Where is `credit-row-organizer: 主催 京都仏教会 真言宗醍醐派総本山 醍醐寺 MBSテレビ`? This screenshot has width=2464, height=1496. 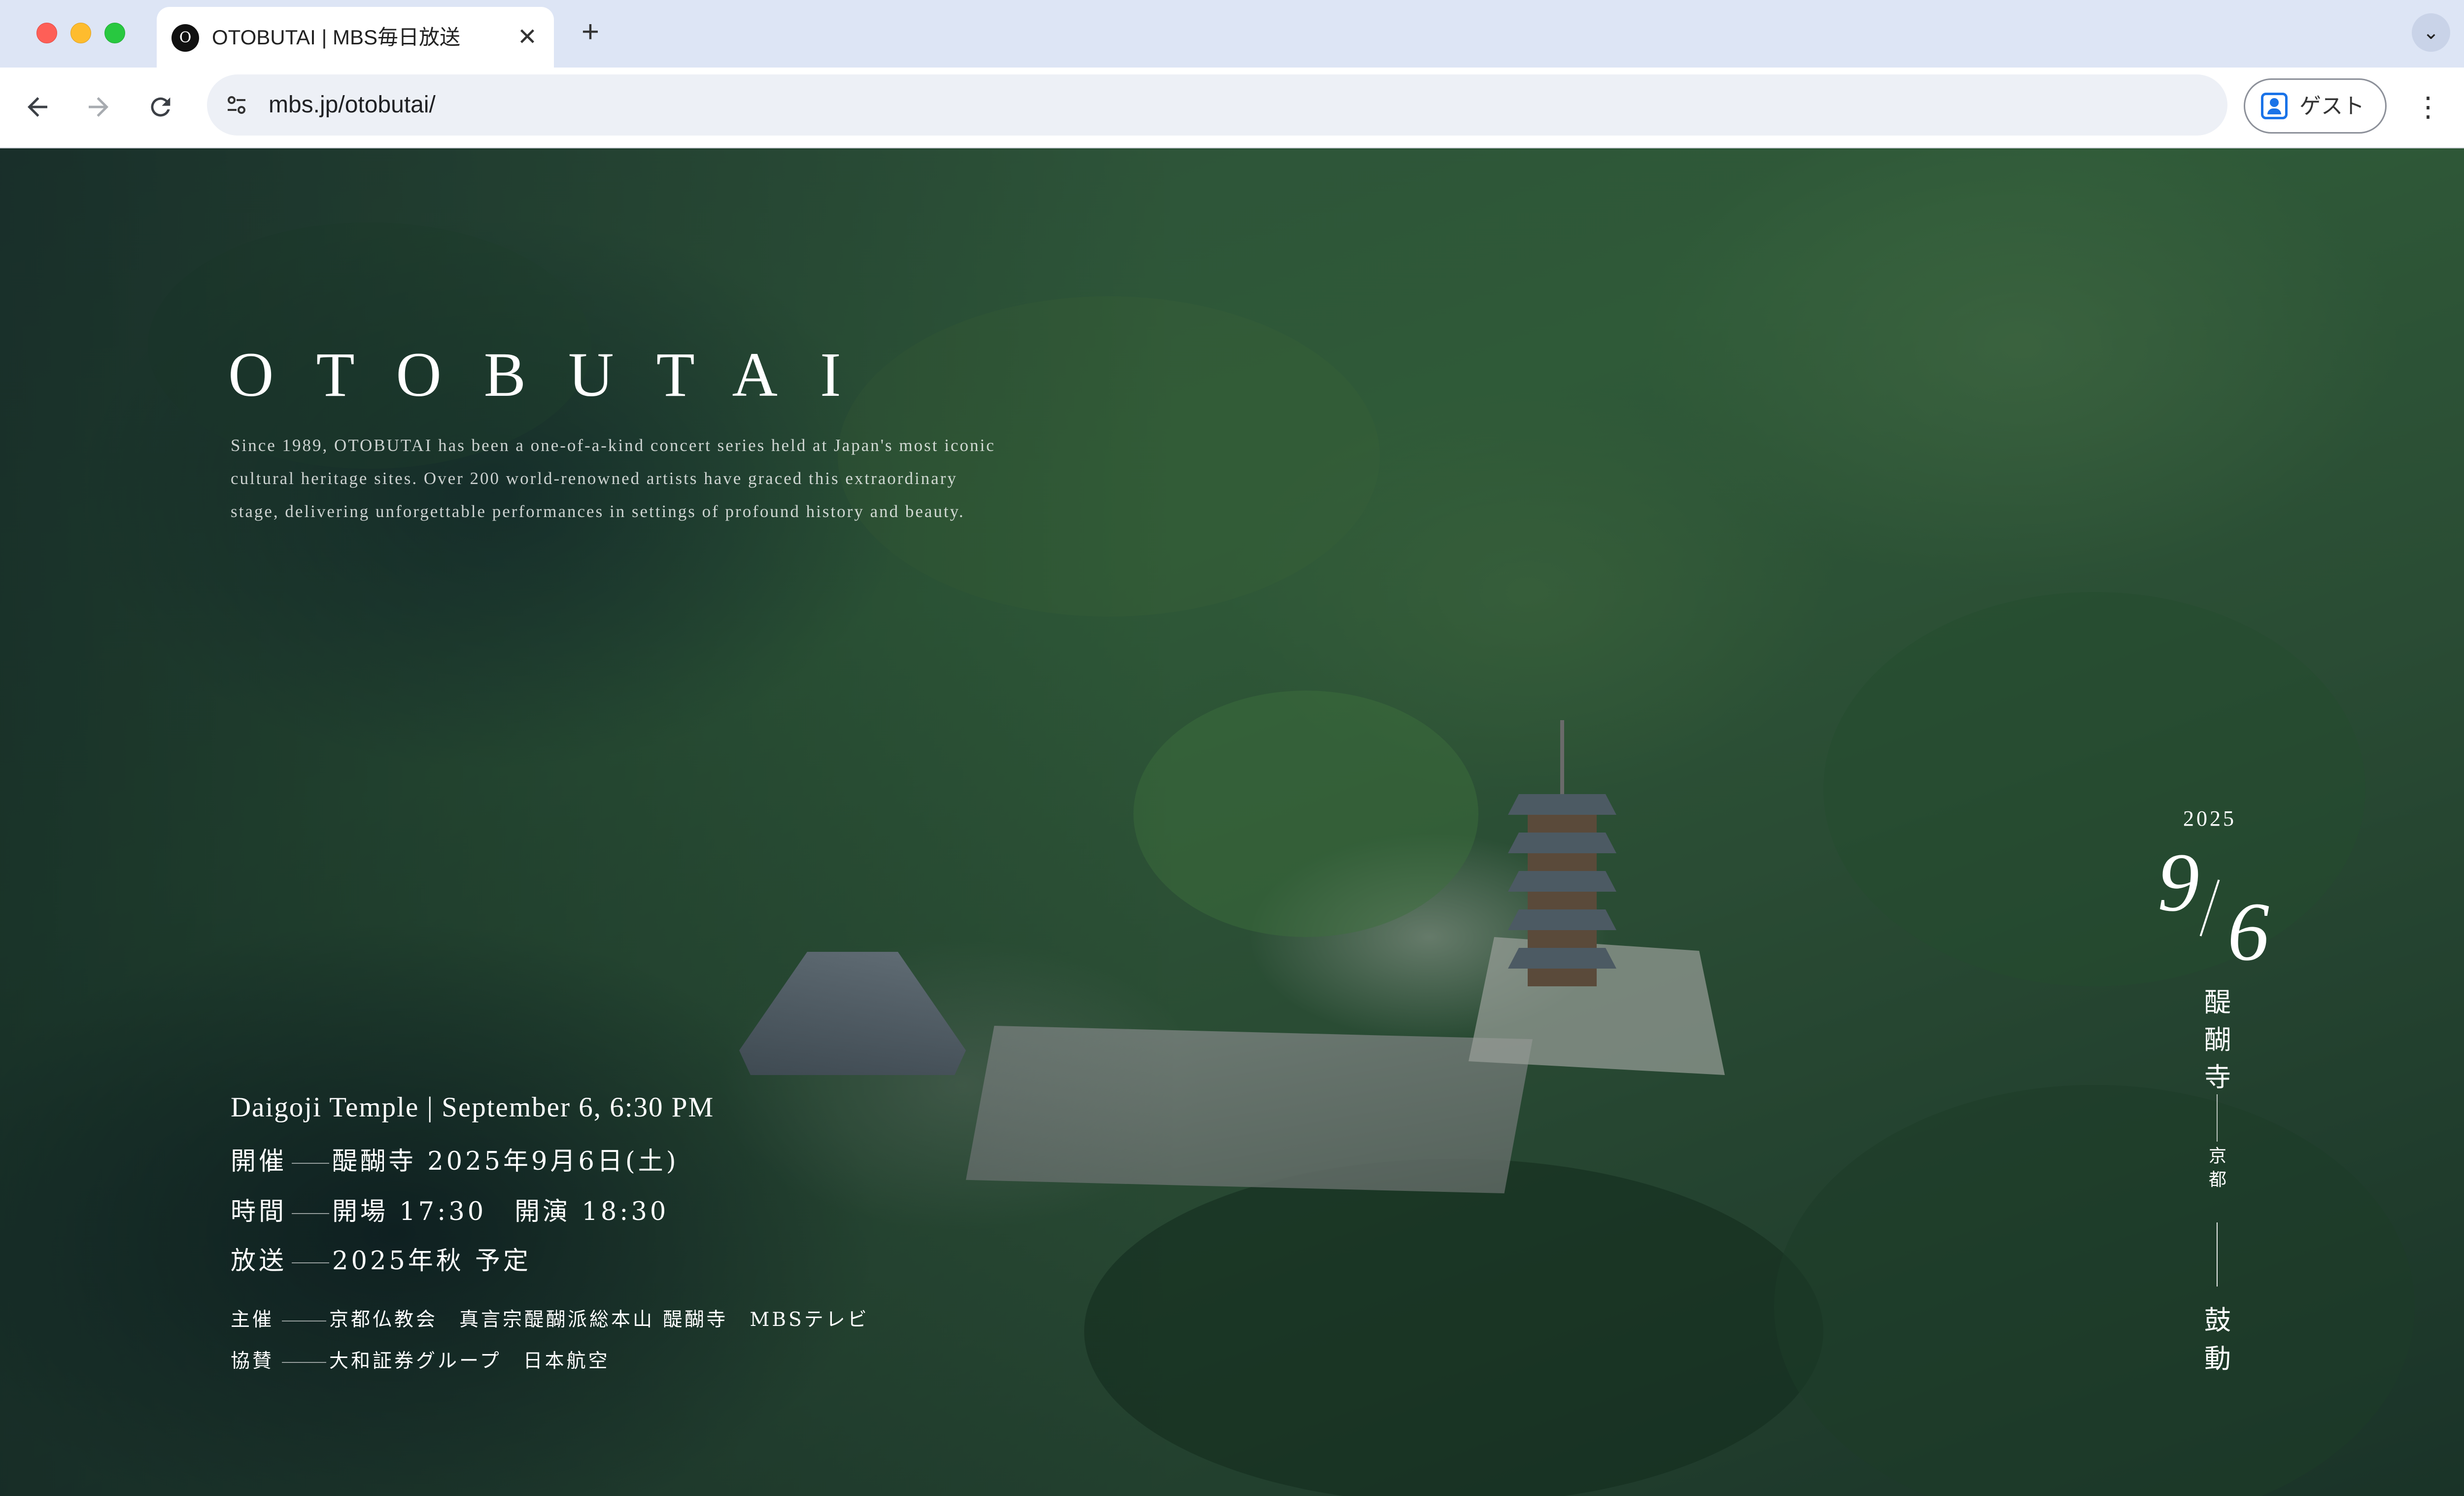 credit-row-organizer: 主催 京都仏教会 真言宗醍醐派総本山 醍醐寺 MBSテレビ is located at coordinates (550, 1320).